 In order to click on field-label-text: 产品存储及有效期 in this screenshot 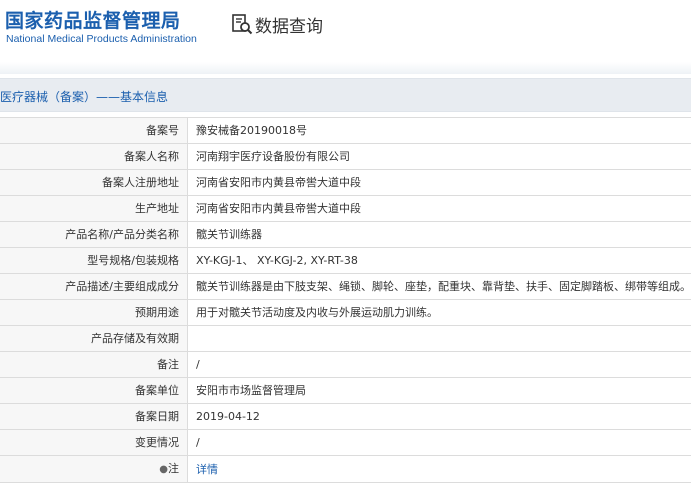, I will do `click(135, 338)`.